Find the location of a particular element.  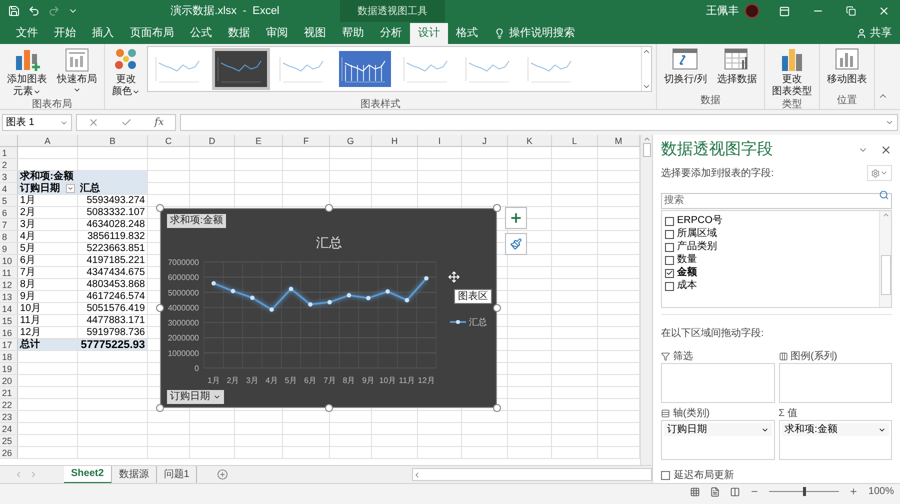

page-layout-view-icon is located at coordinates (715, 491).